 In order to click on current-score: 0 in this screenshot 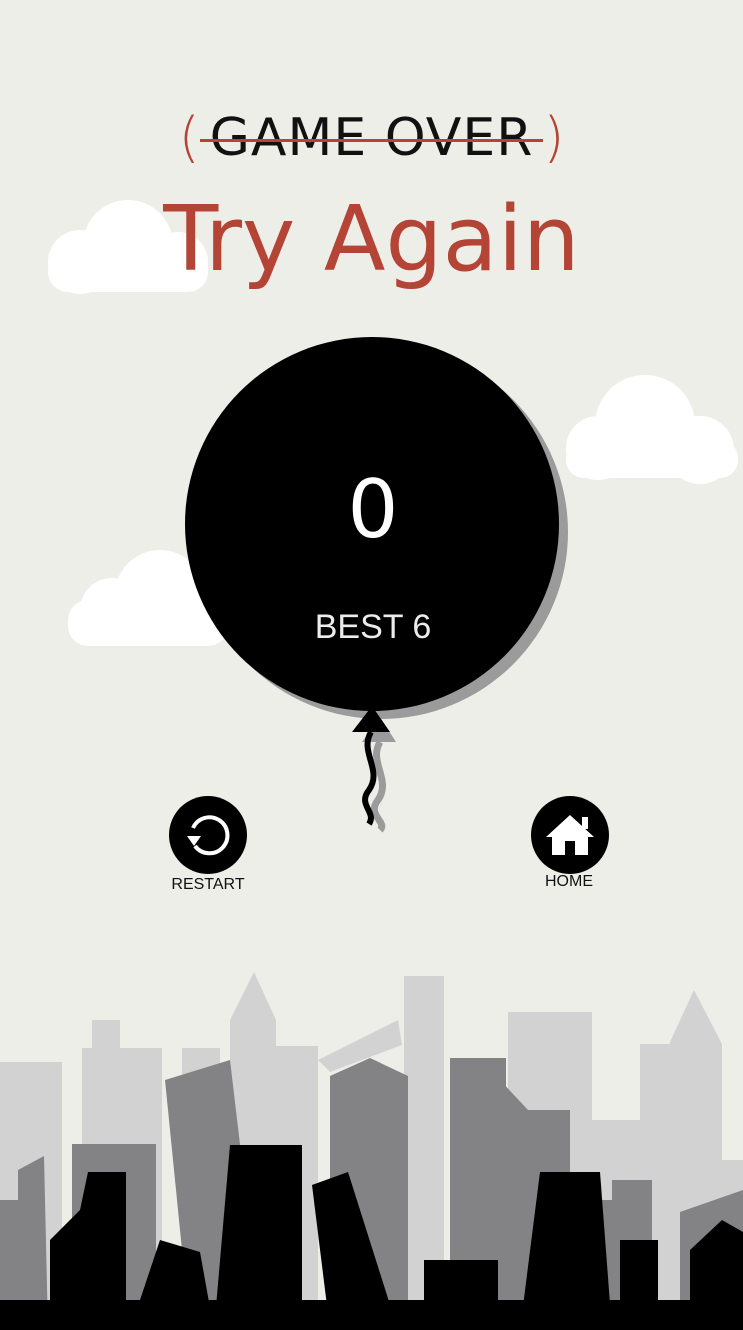, I will do `click(373, 509)`.